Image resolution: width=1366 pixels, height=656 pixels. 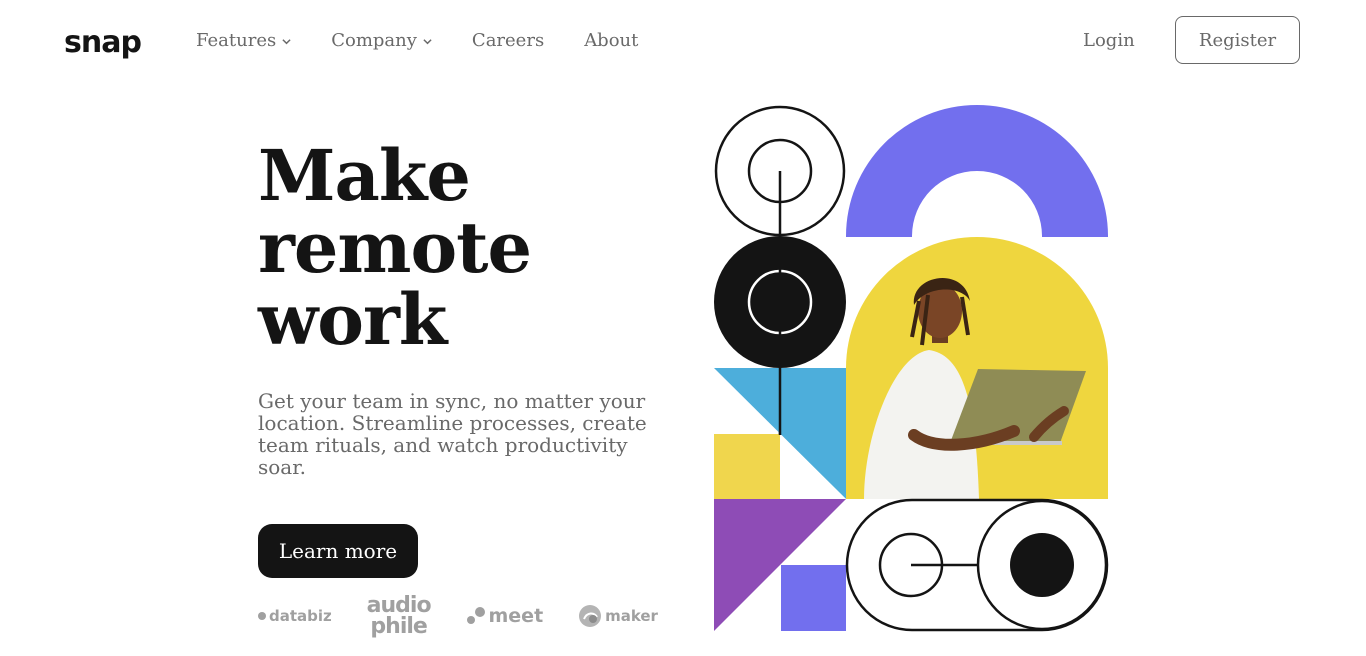 I want to click on databiz-logo-text: databiz, so click(x=300, y=616).